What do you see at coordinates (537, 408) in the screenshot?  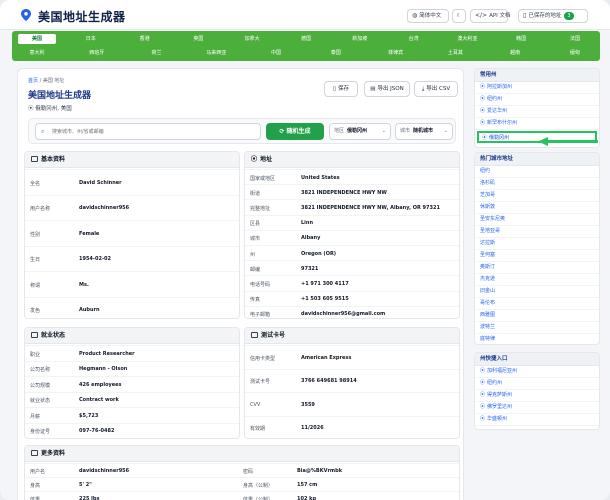 I see `sidebar-item: ⦿ 佛罗里达州` at bounding box center [537, 408].